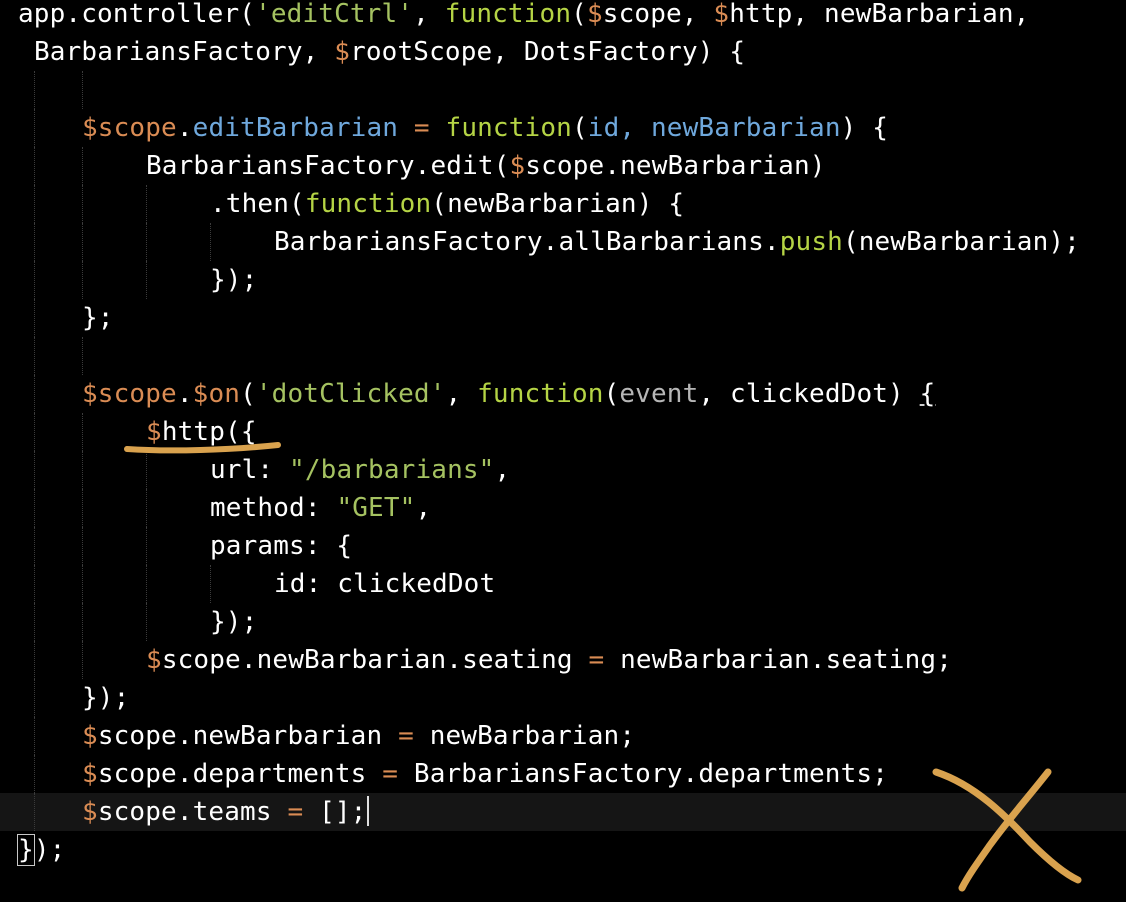 The width and height of the screenshot is (1126, 902). Describe the element at coordinates (563, 318) in the screenshot. I see `code-line: };` at that location.